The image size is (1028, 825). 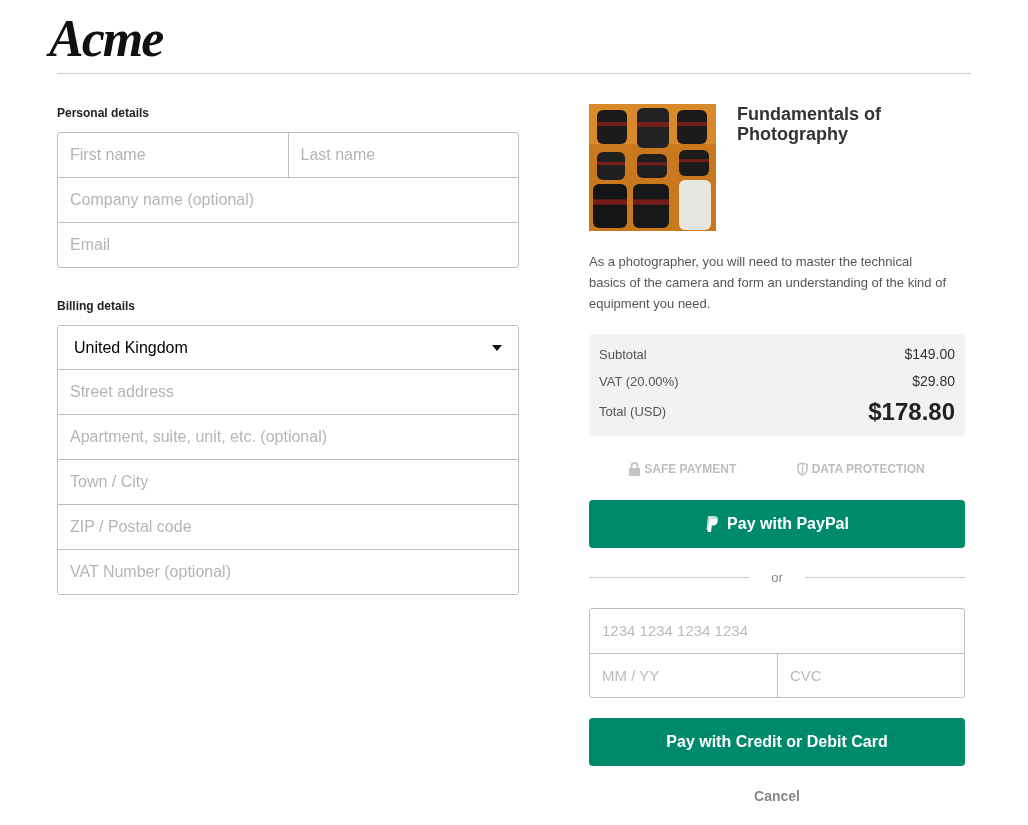 I want to click on input-field: Company name (optional), so click(x=288, y=200).